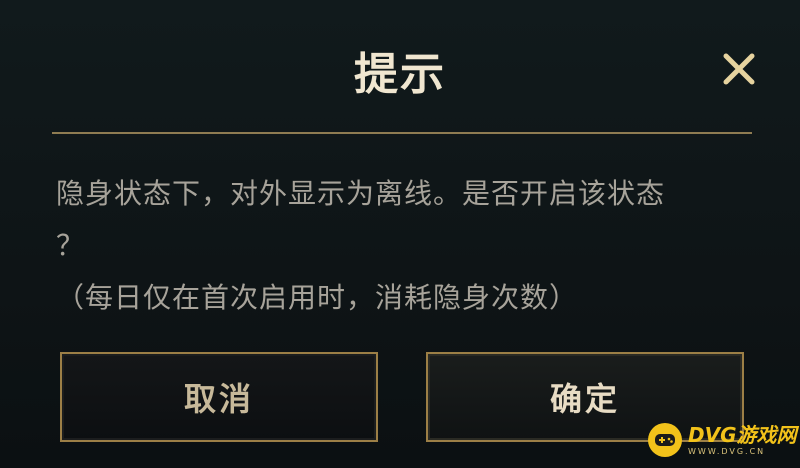 Image resolution: width=800 pixels, height=468 pixels. I want to click on message-line-2: ？, so click(71, 245).